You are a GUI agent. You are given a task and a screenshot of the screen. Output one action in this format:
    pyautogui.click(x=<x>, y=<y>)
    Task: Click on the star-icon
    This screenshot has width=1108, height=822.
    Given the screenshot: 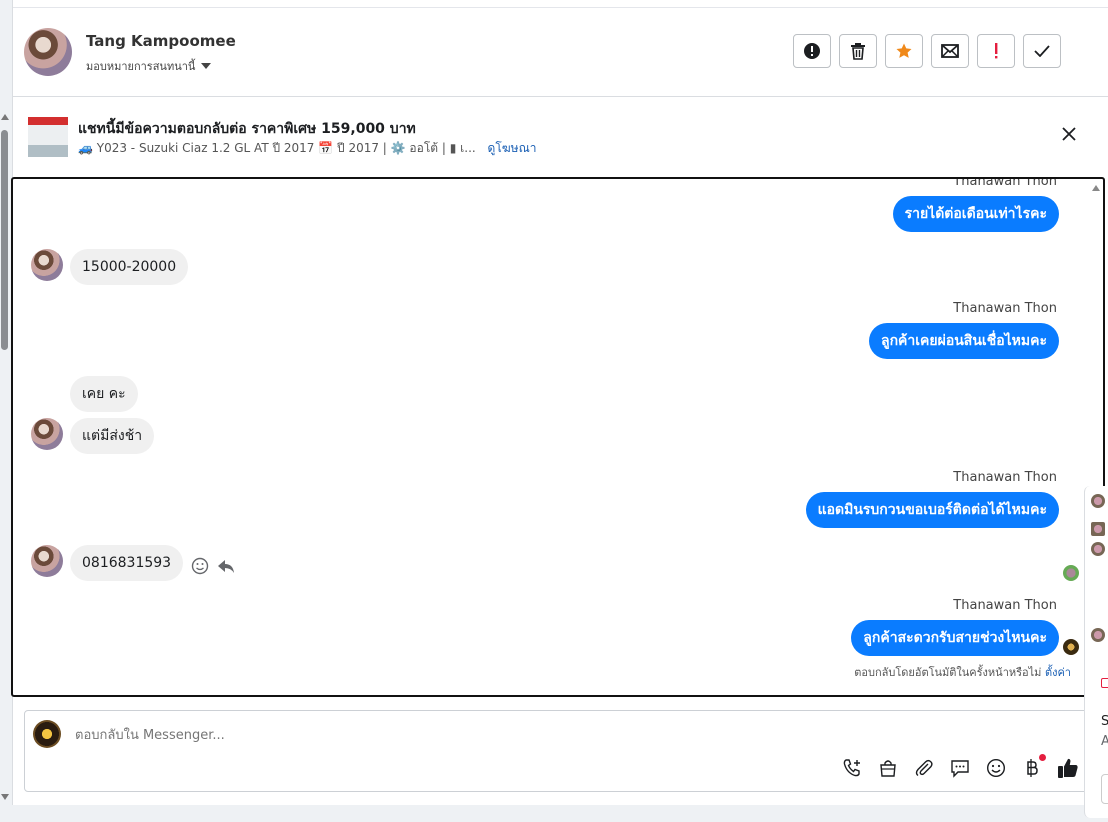 What is the action you would take?
    pyautogui.click(x=904, y=50)
    